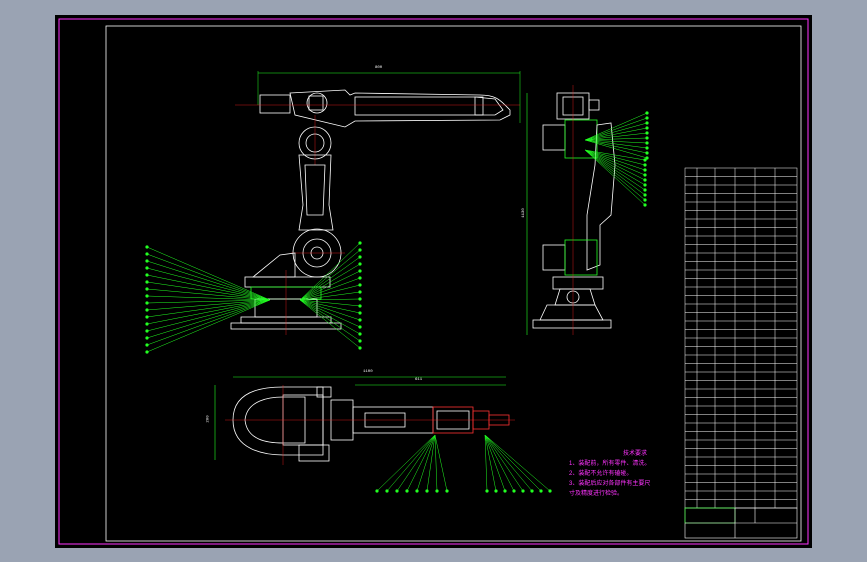  I want to click on front-leaders, so click(253, 297).